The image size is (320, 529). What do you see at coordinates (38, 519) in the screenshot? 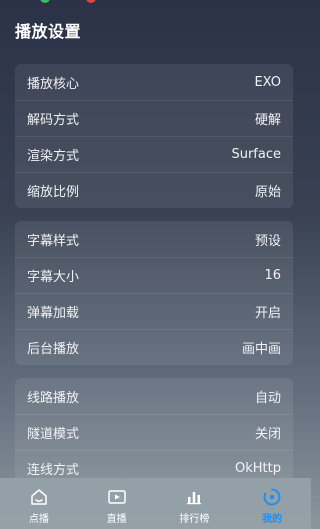
I see `nav-label: 点播` at bounding box center [38, 519].